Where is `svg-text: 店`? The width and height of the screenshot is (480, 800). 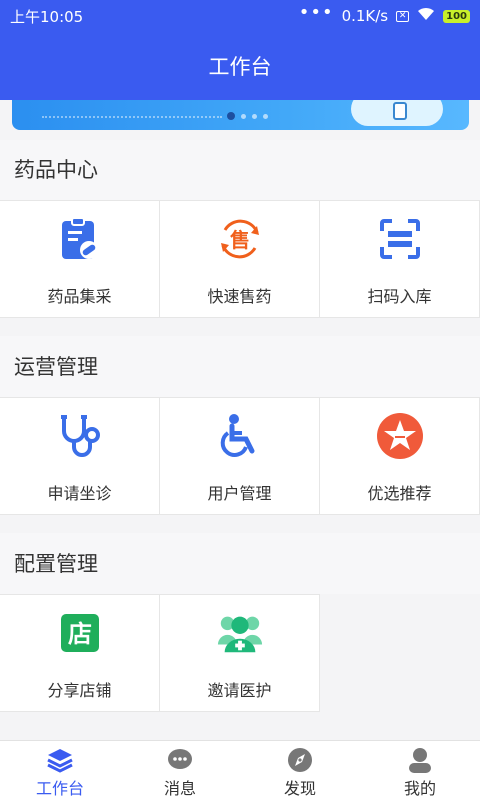
svg-text: 店 is located at coordinates (80, 634).